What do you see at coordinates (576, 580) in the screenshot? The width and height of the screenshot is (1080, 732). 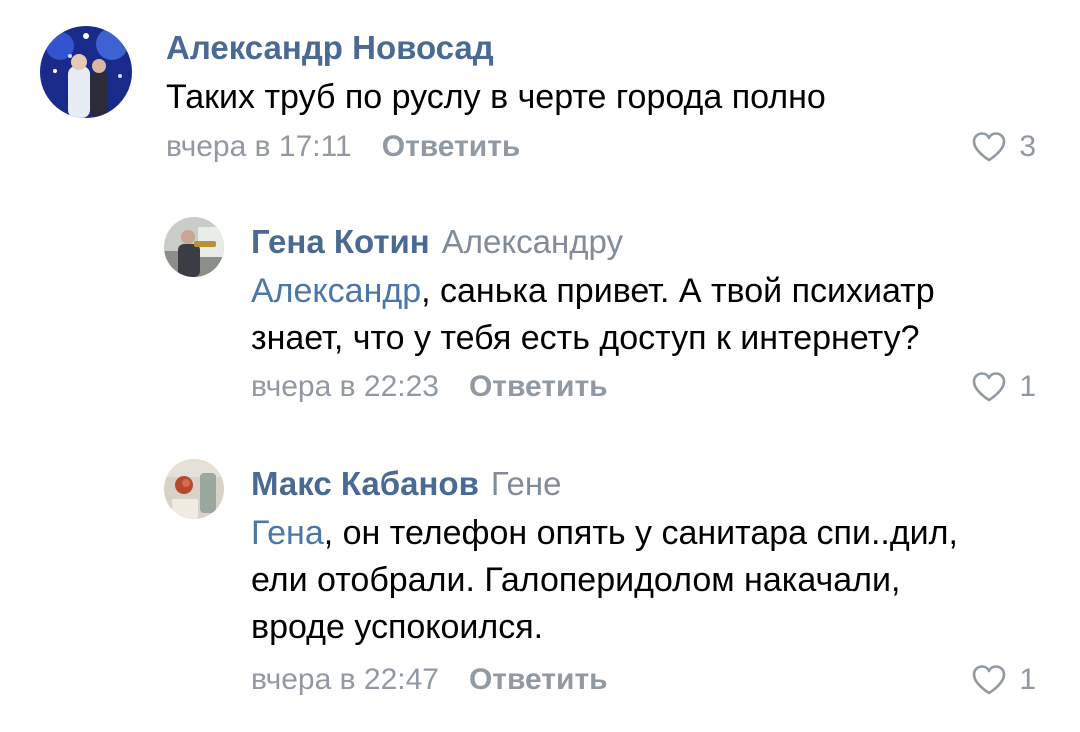 I see `comment-text-line: ели отобрали. Галоперидолом накачали,` at bounding box center [576, 580].